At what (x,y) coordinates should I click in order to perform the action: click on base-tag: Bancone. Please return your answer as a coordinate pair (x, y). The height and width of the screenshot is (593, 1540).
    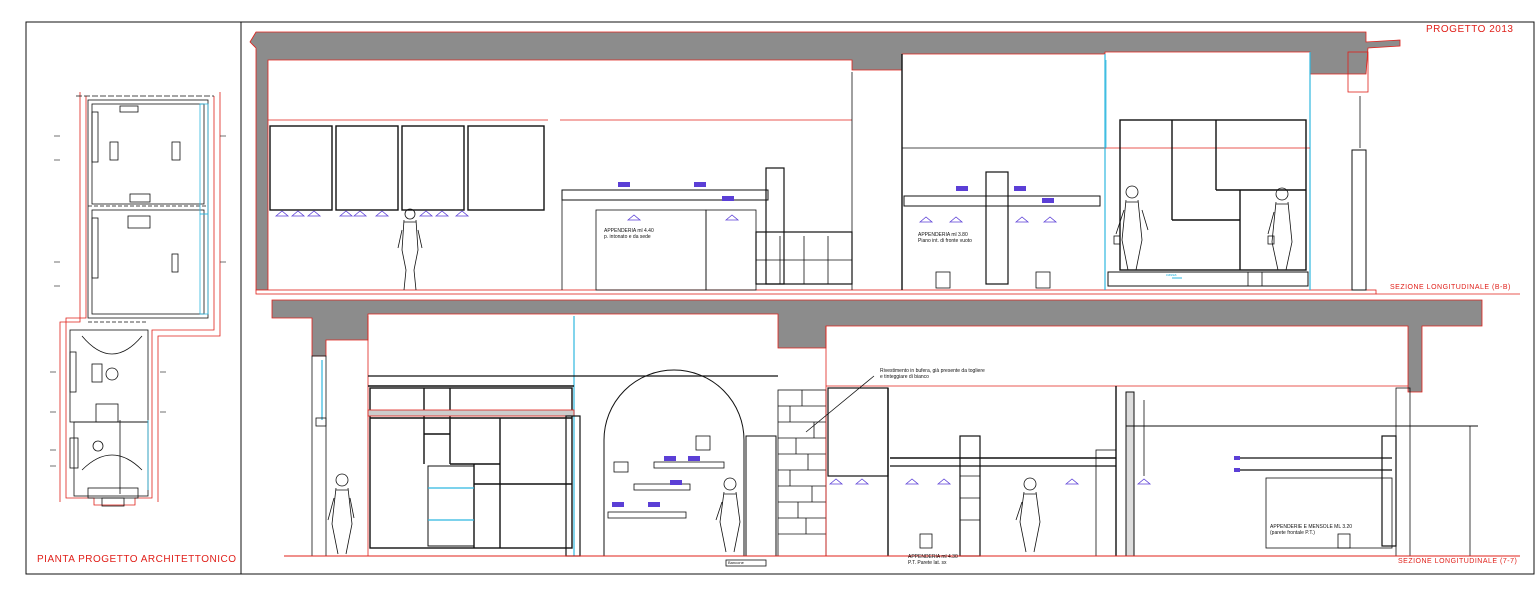
    Looking at the image, I should click on (736, 562).